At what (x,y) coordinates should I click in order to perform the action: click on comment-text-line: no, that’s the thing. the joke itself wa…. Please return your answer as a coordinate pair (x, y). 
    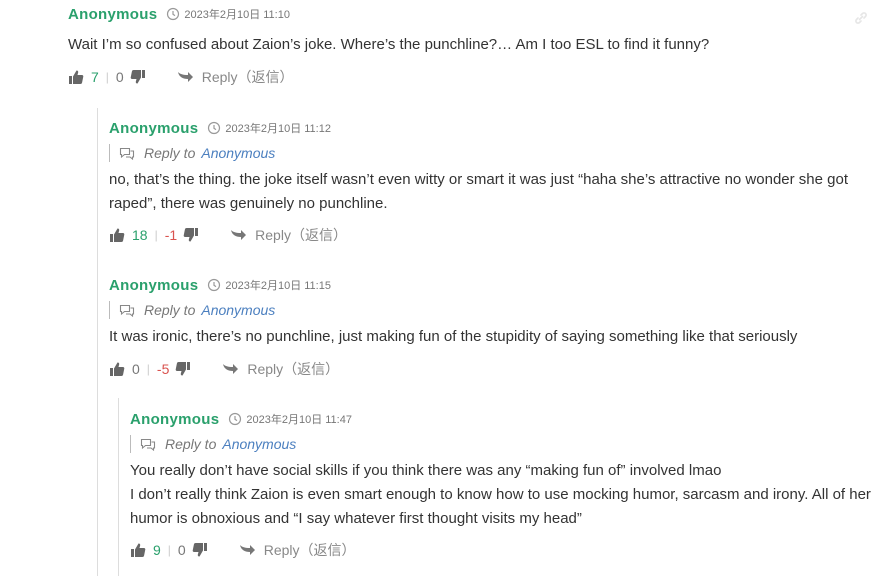
    Looking at the image, I should click on (478, 179).